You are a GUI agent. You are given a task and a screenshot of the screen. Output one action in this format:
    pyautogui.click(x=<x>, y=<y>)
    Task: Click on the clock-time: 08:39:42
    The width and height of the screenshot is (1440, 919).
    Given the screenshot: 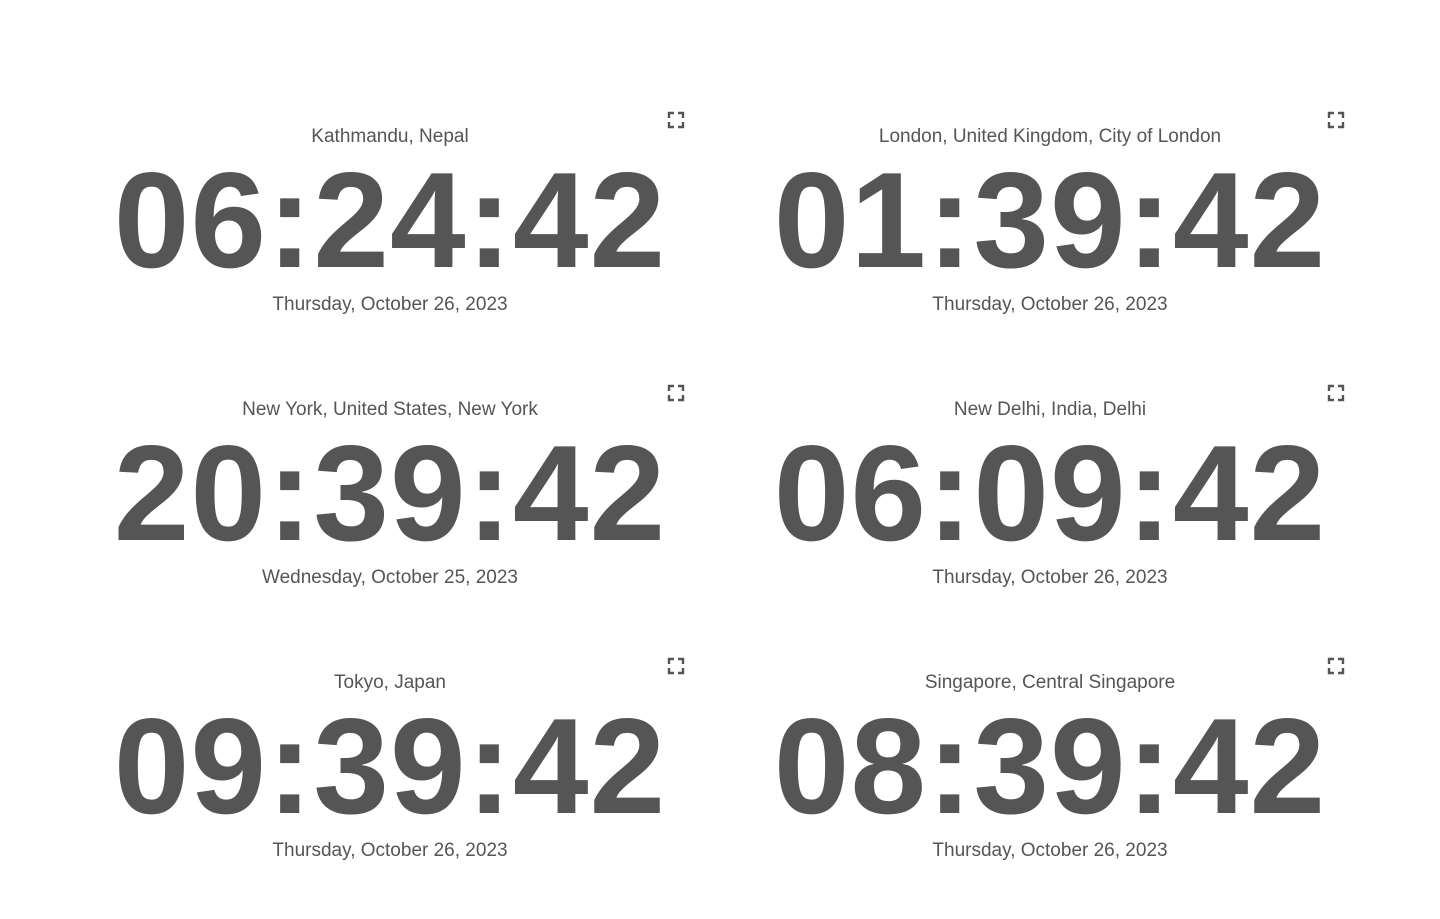 What is the action you would take?
    pyautogui.click(x=1050, y=766)
    